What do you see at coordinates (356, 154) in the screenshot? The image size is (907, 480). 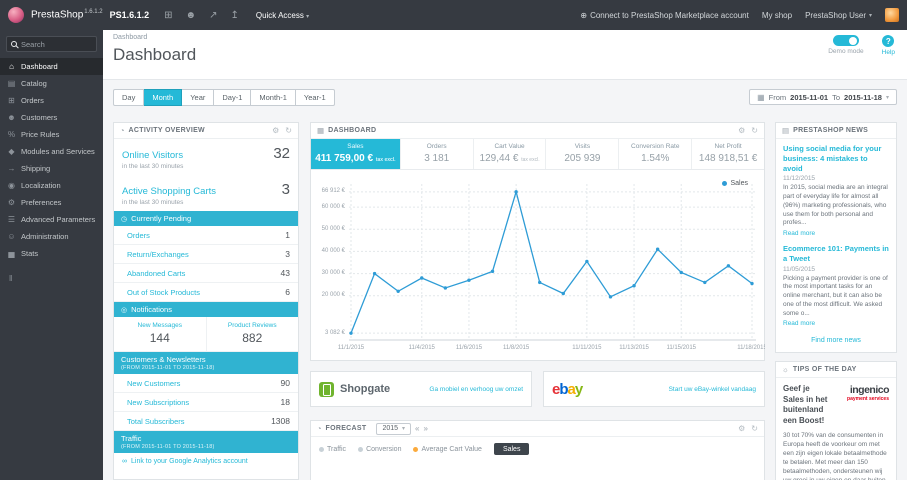 I see `kpi-sales: Sales 411 759,00 € tax excl.` at bounding box center [356, 154].